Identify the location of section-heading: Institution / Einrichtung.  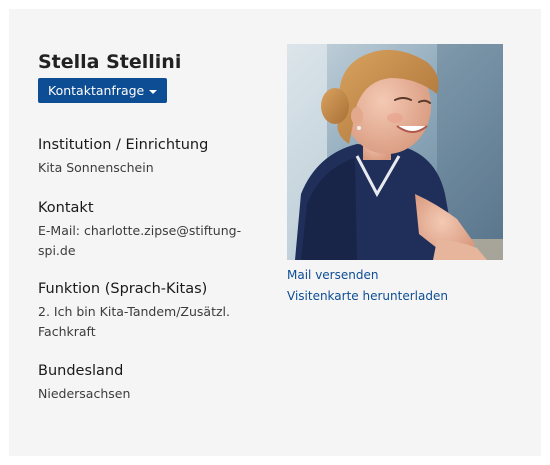
(123, 145).